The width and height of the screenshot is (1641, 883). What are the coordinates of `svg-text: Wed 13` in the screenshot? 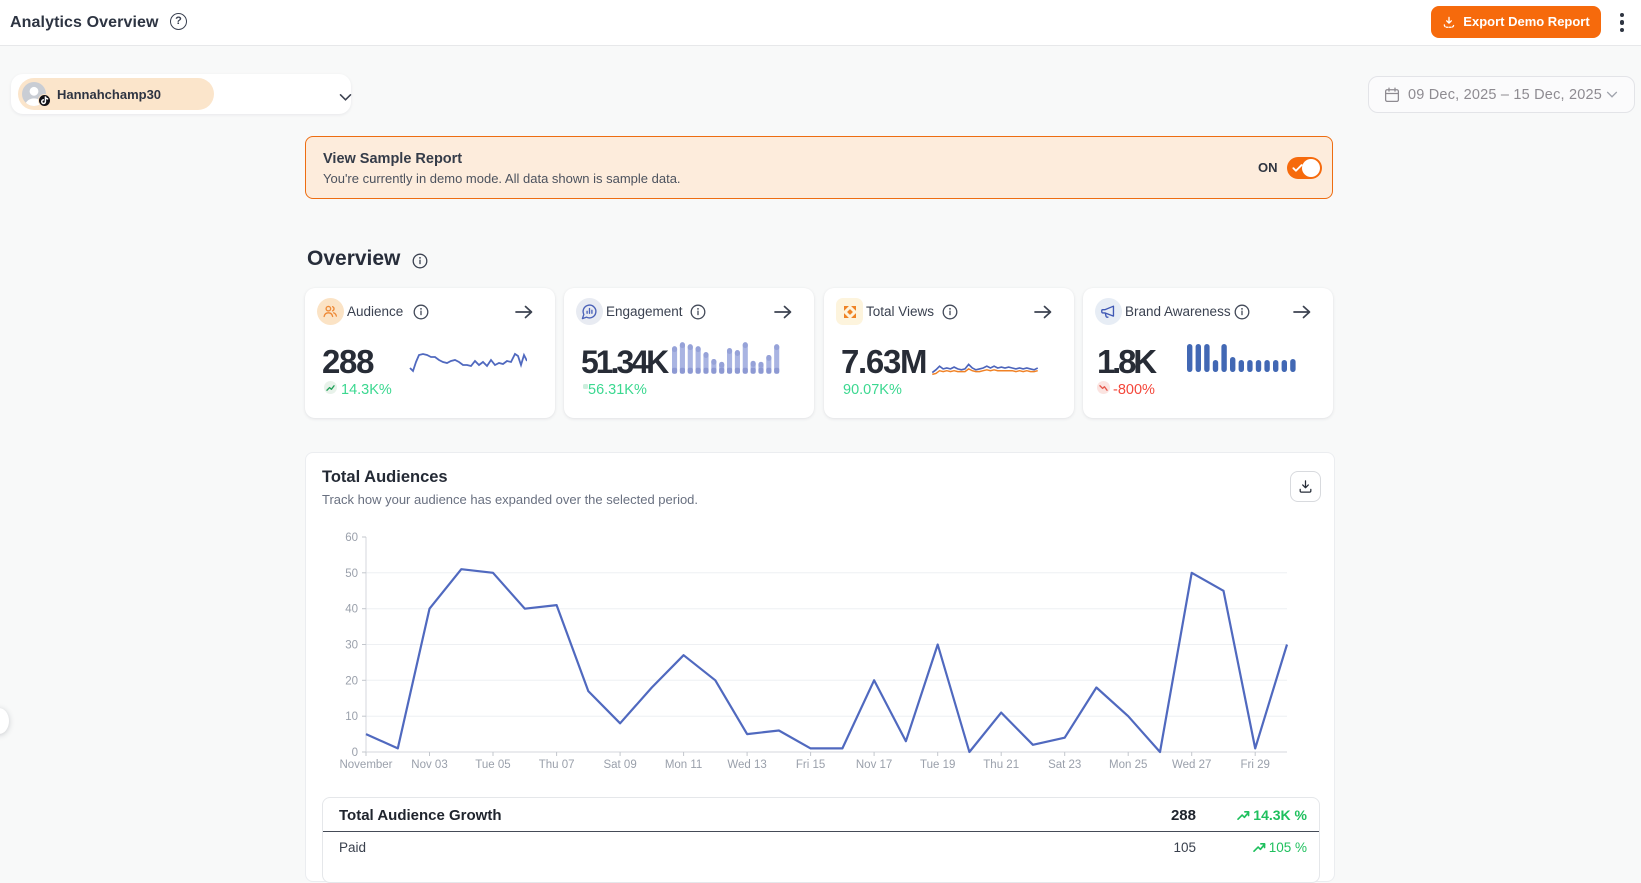 It's located at (746, 765).